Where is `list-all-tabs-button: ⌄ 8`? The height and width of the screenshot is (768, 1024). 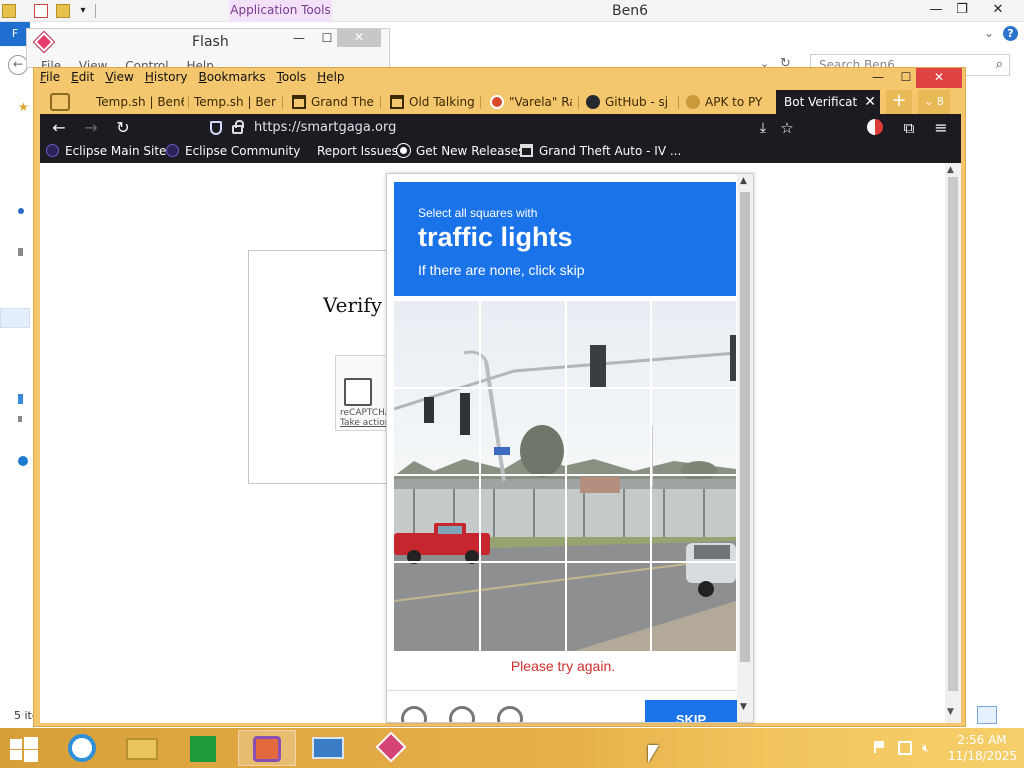 list-all-tabs-button: ⌄ 8 is located at coordinates (934, 102).